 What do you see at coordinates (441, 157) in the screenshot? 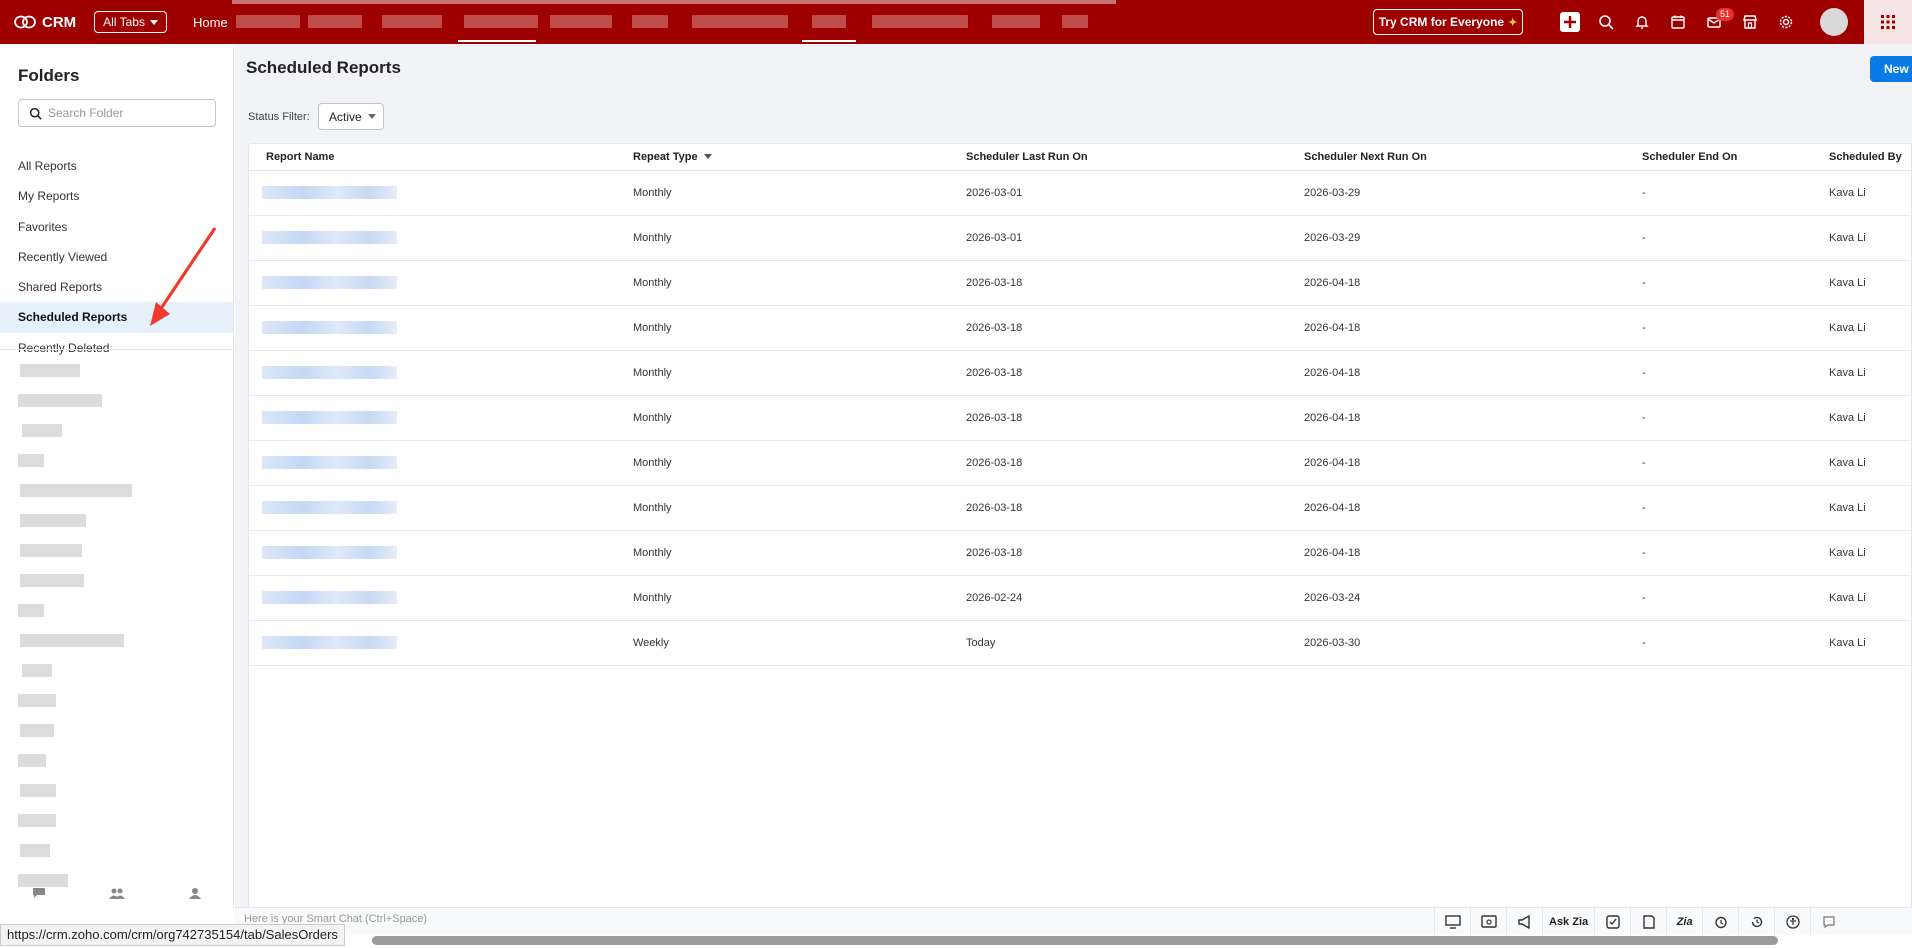
I see `column-header-report-name: Report Name` at bounding box center [441, 157].